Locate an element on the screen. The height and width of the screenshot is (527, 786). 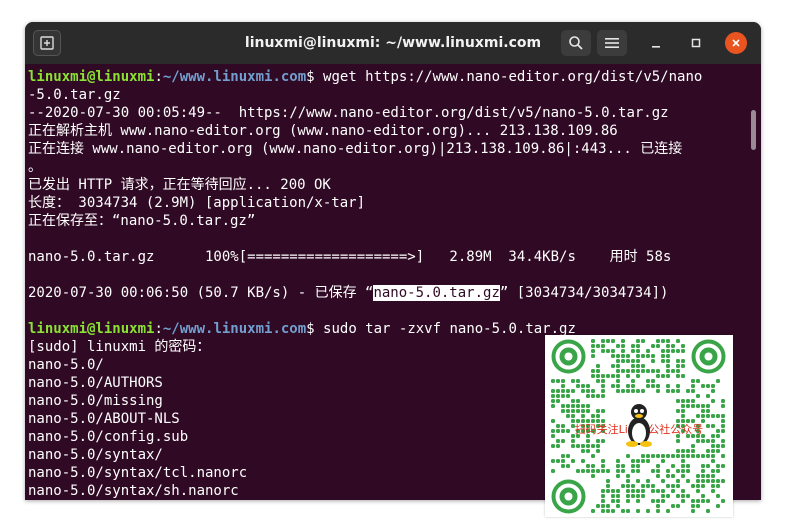
maximize-icon is located at coordinates (696, 43).